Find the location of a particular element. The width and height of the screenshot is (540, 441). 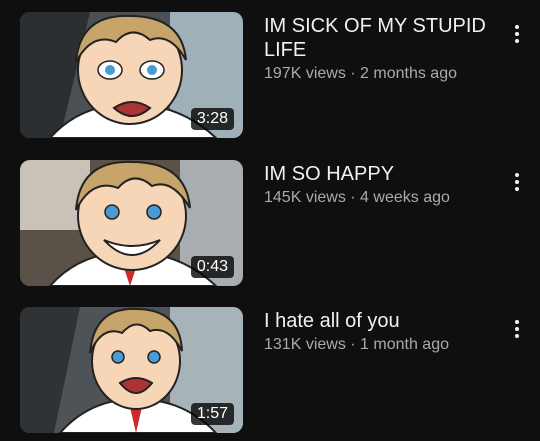

video-title: IM SO HAPPY is located at coordinates (382, 174).